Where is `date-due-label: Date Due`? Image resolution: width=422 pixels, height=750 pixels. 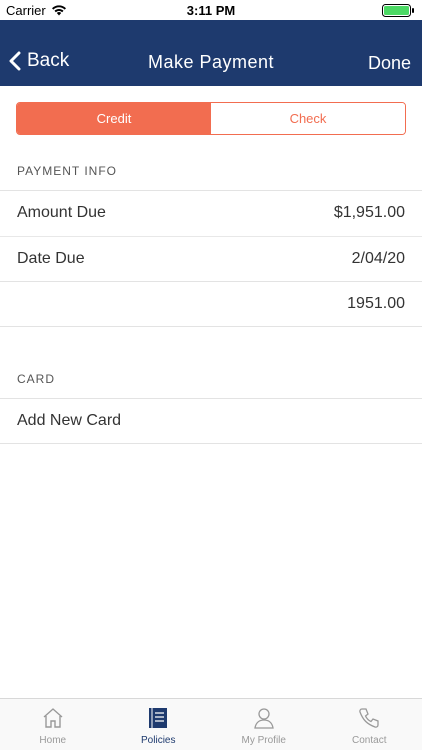 date-due-label: Date Due is located at coordinates (51, 258).